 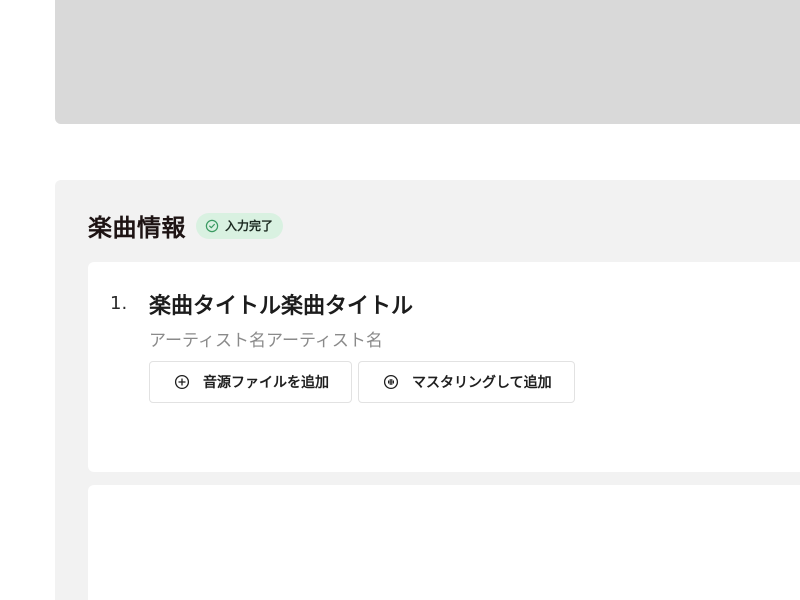 What do you see at coordinates (266, 383) in the screenshot?
I see `add-audio-file-label: 音源ファイルを追加` at bounding box center [266, 383].